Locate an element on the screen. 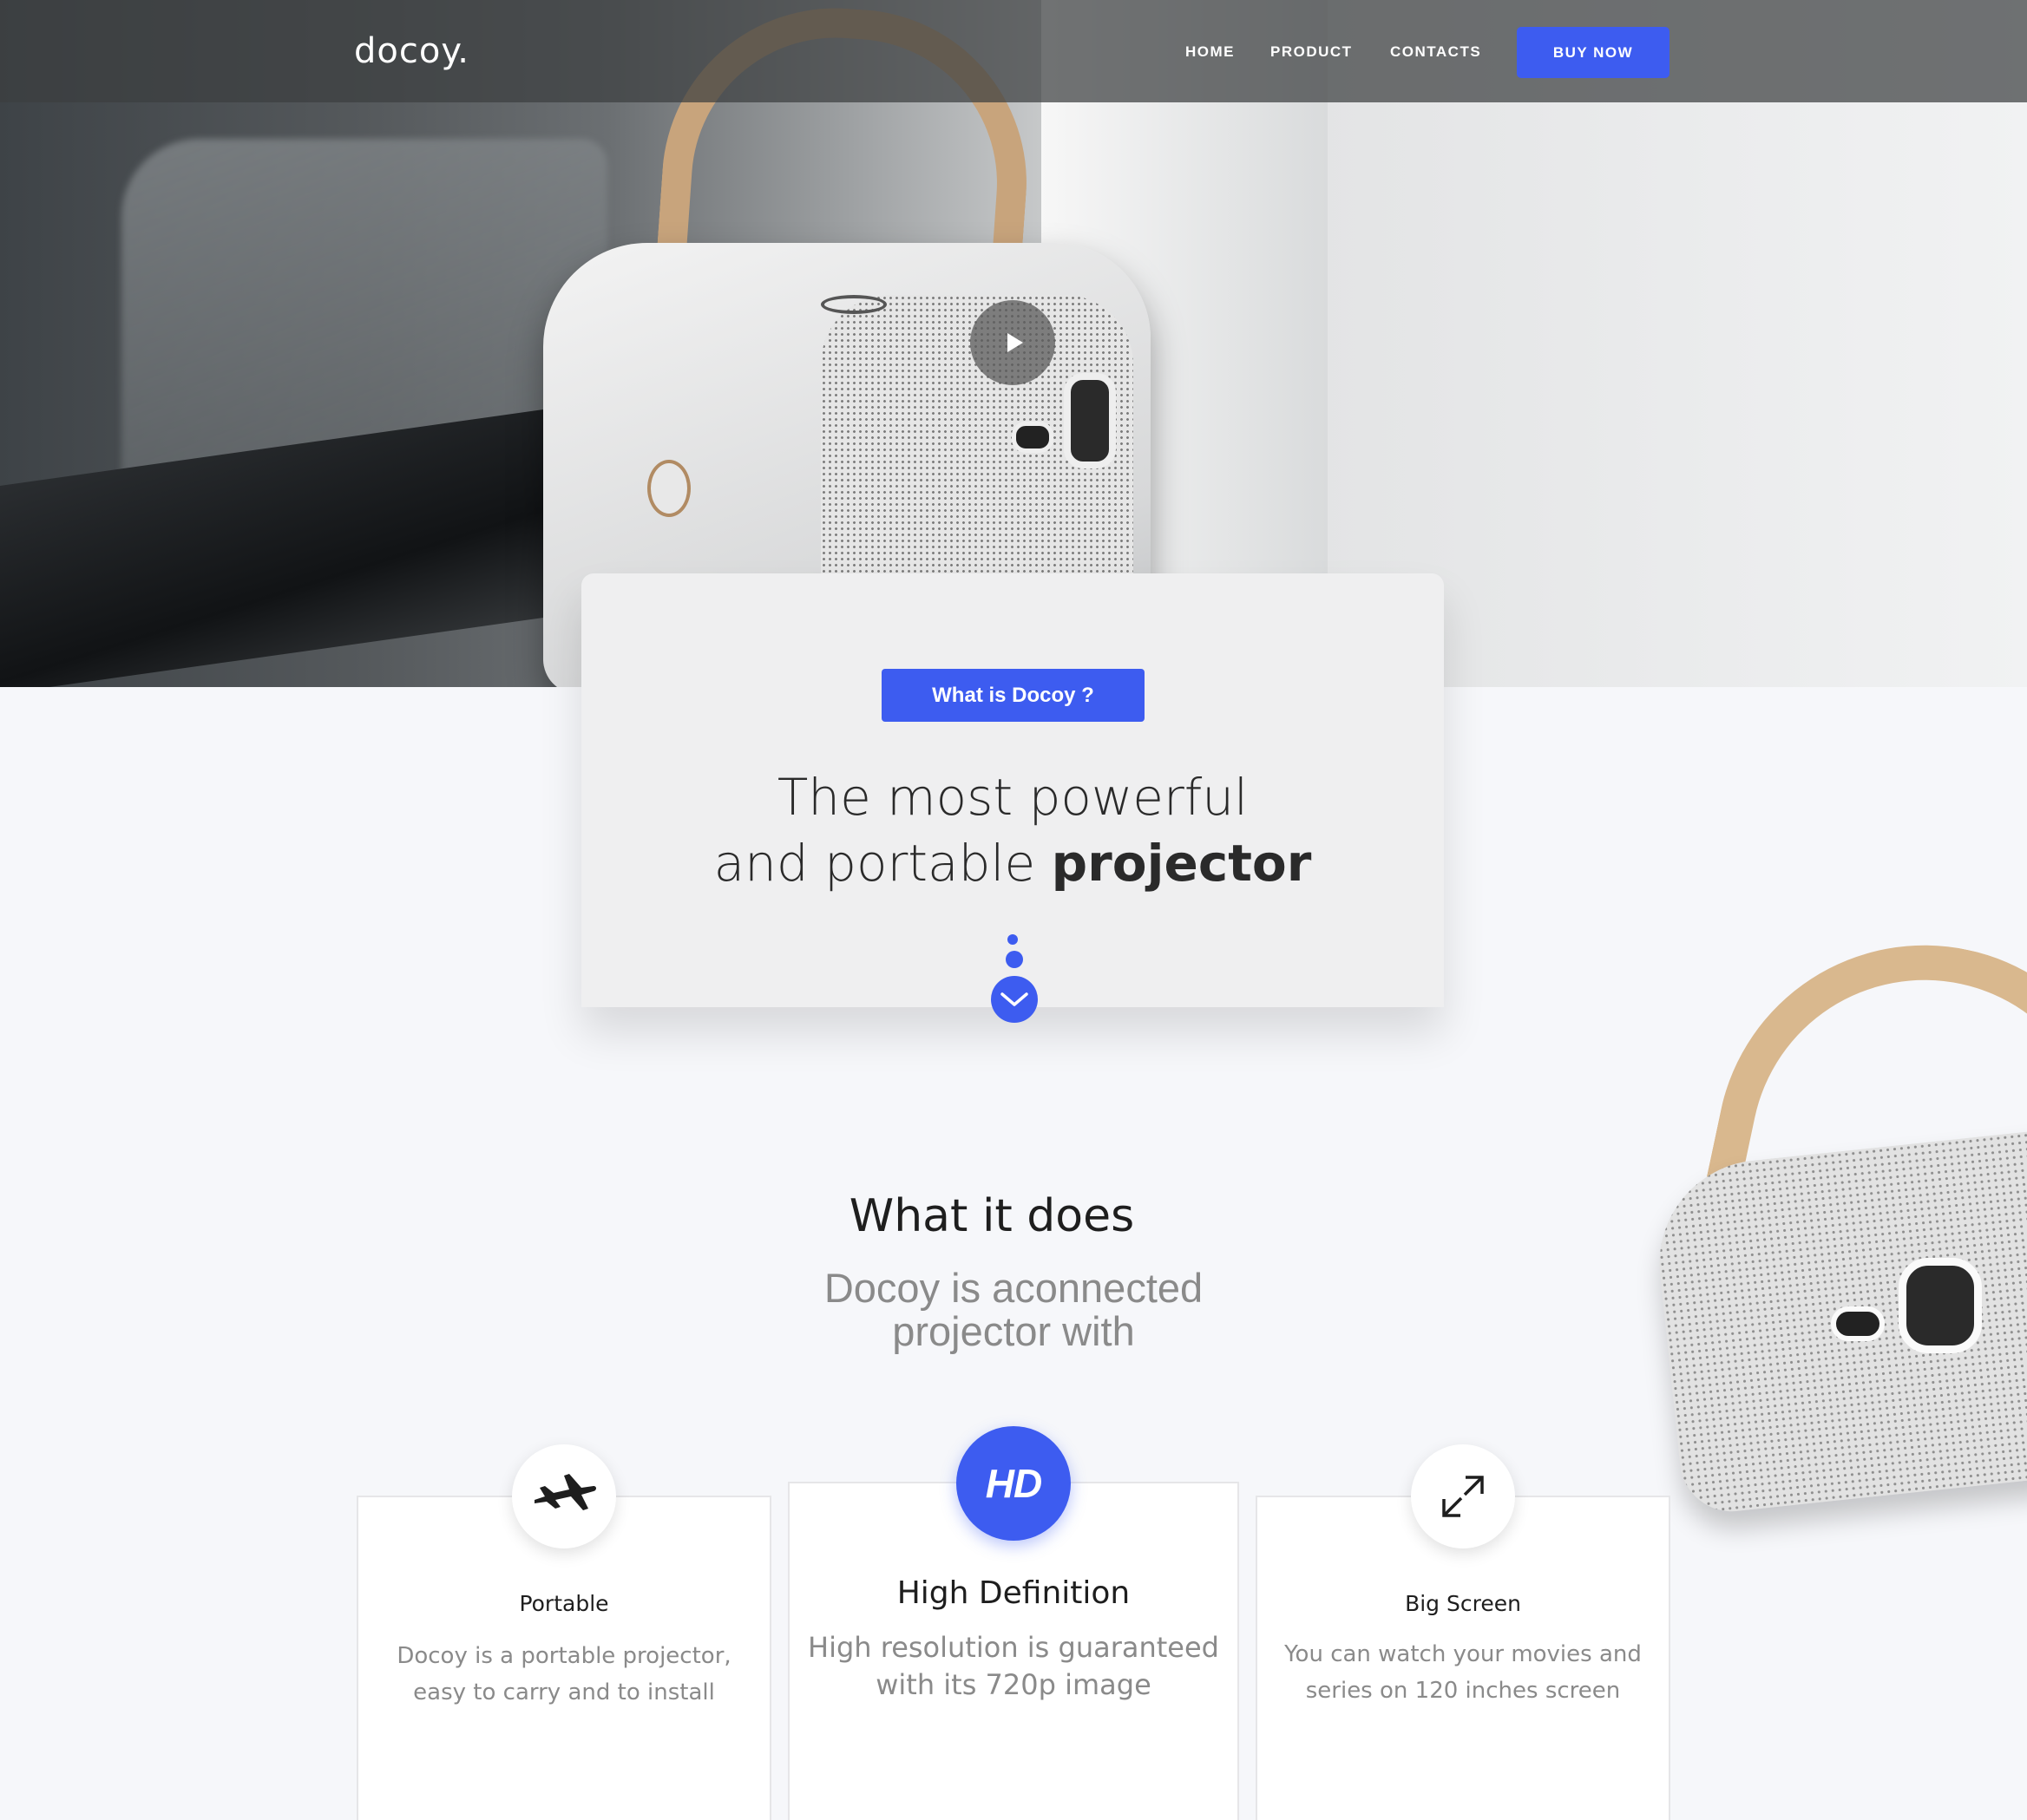  headline-line-2-prefix: and portable is located at coordinates (874, 863).